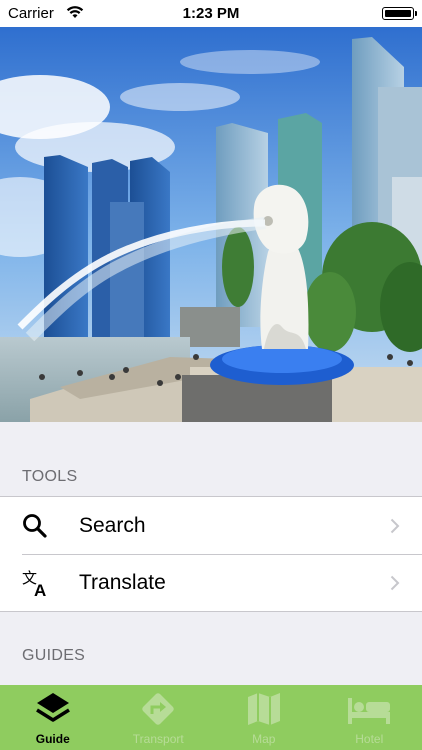  Describe the element at coordinates (211, 525) in the screenshot. I see `list-item-search: Search` at that location.